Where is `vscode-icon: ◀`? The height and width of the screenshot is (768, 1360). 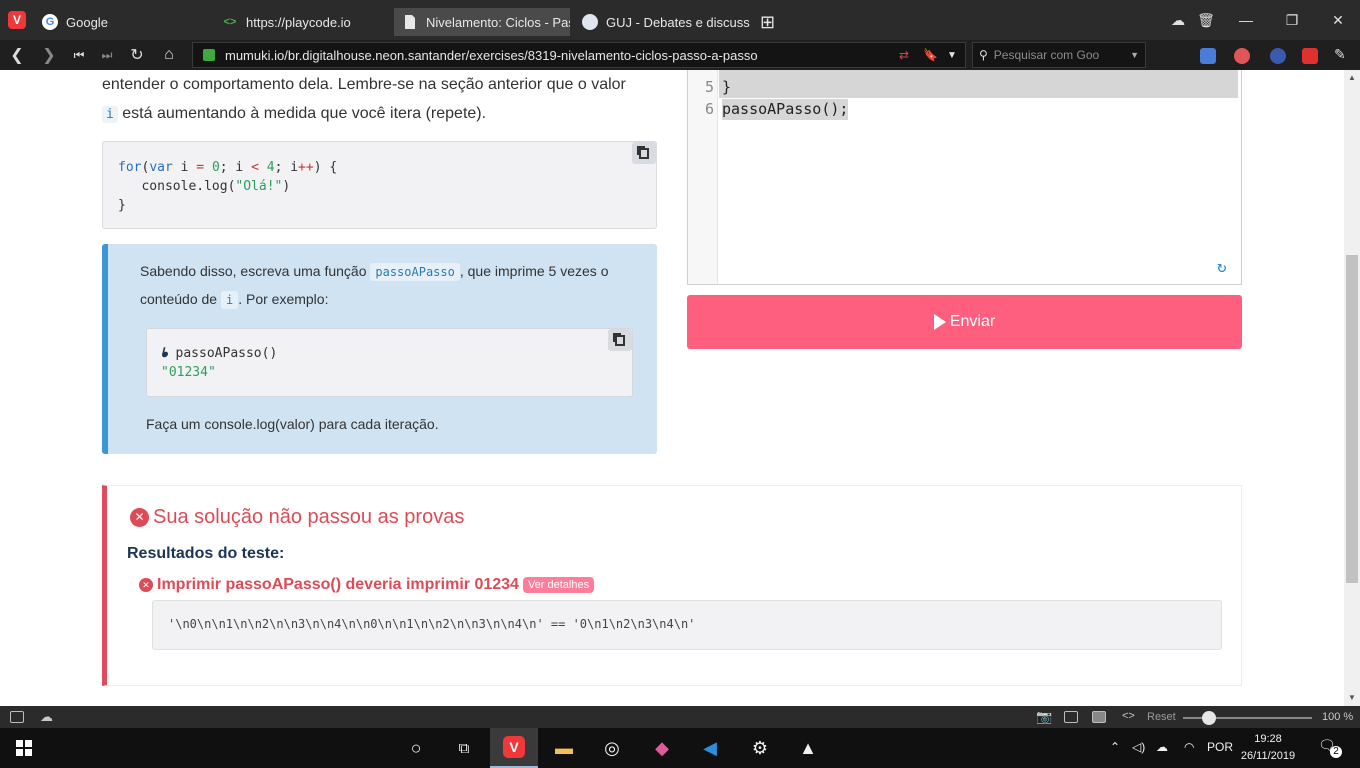 vscode-icon: ◀ is located at coordinates (710, 748).